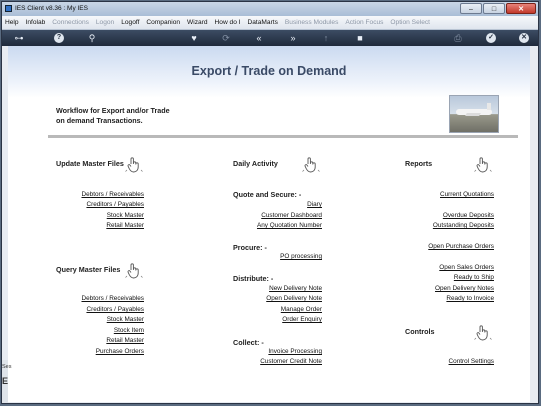  I want to click on link-order-enquiry: Order Enquiry, so click(302, 319).